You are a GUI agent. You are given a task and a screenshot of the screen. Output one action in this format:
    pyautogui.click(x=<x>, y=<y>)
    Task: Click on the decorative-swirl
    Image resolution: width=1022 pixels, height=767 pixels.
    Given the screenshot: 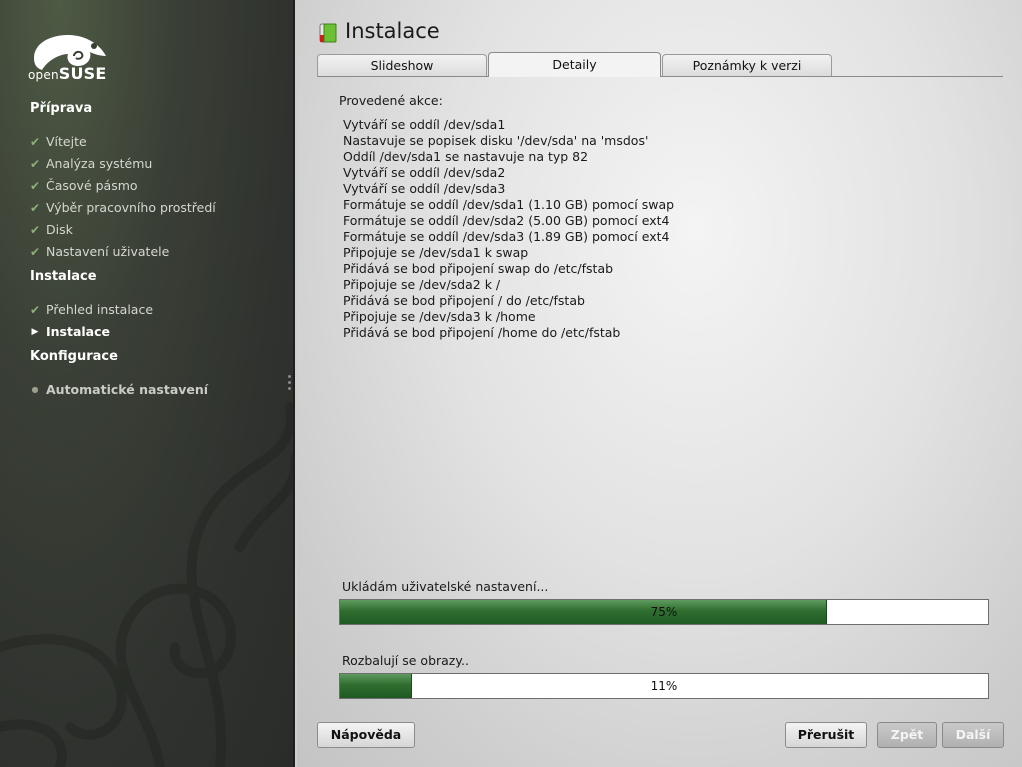 What is the action you would take?
    pyautogui.click(x=147, y=584)
    